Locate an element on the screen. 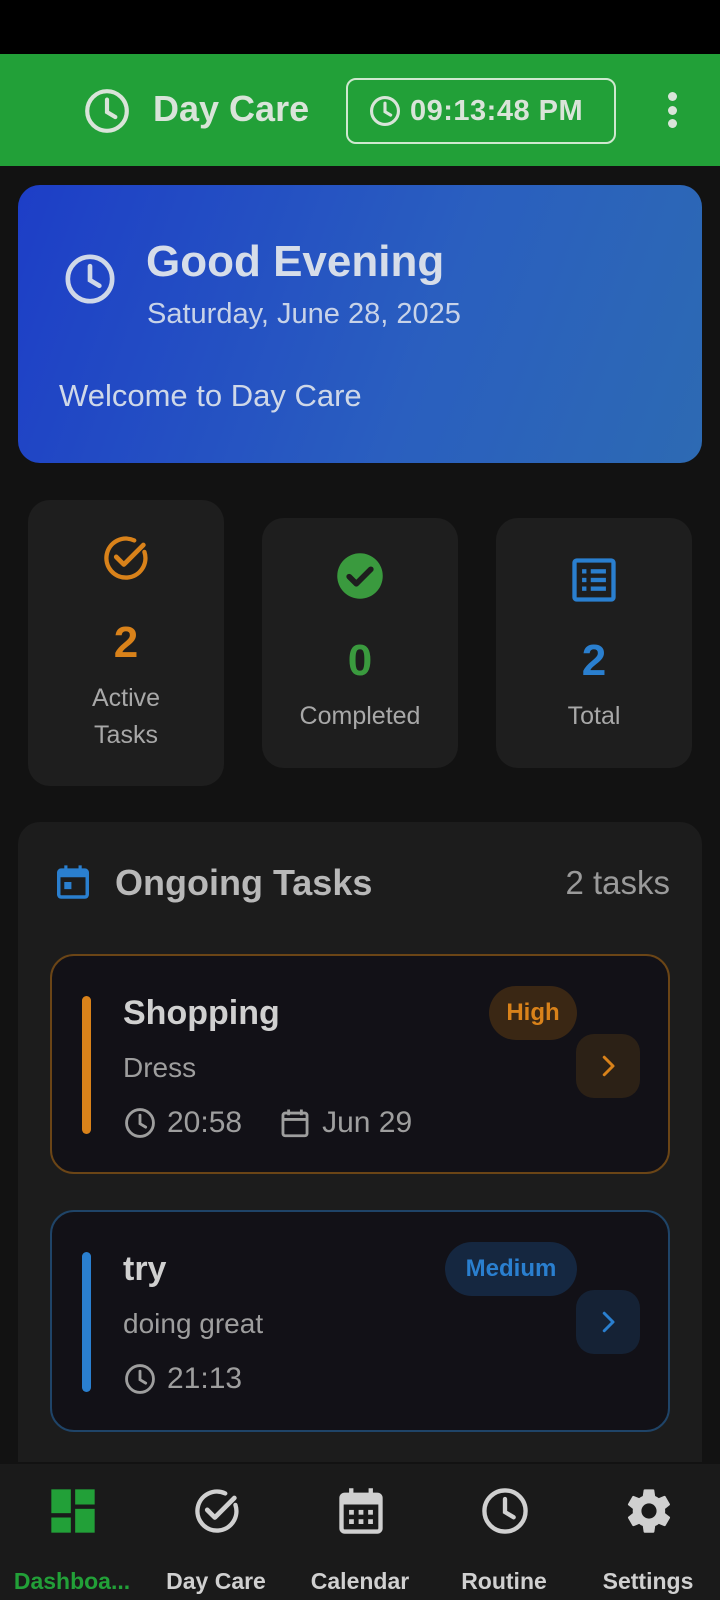  app-title: Day Care is located at coordinates (231, 108).